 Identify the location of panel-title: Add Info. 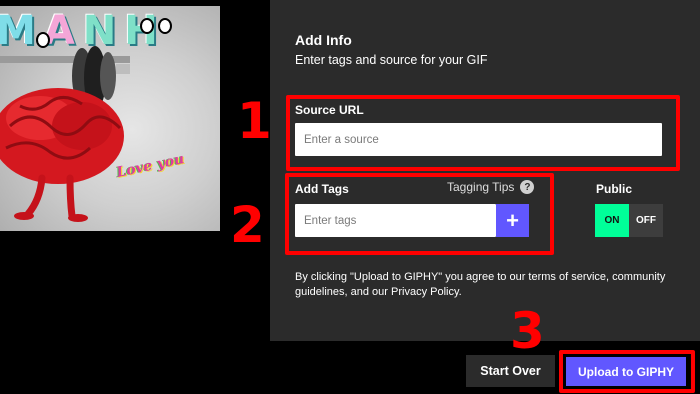
(323, 40).